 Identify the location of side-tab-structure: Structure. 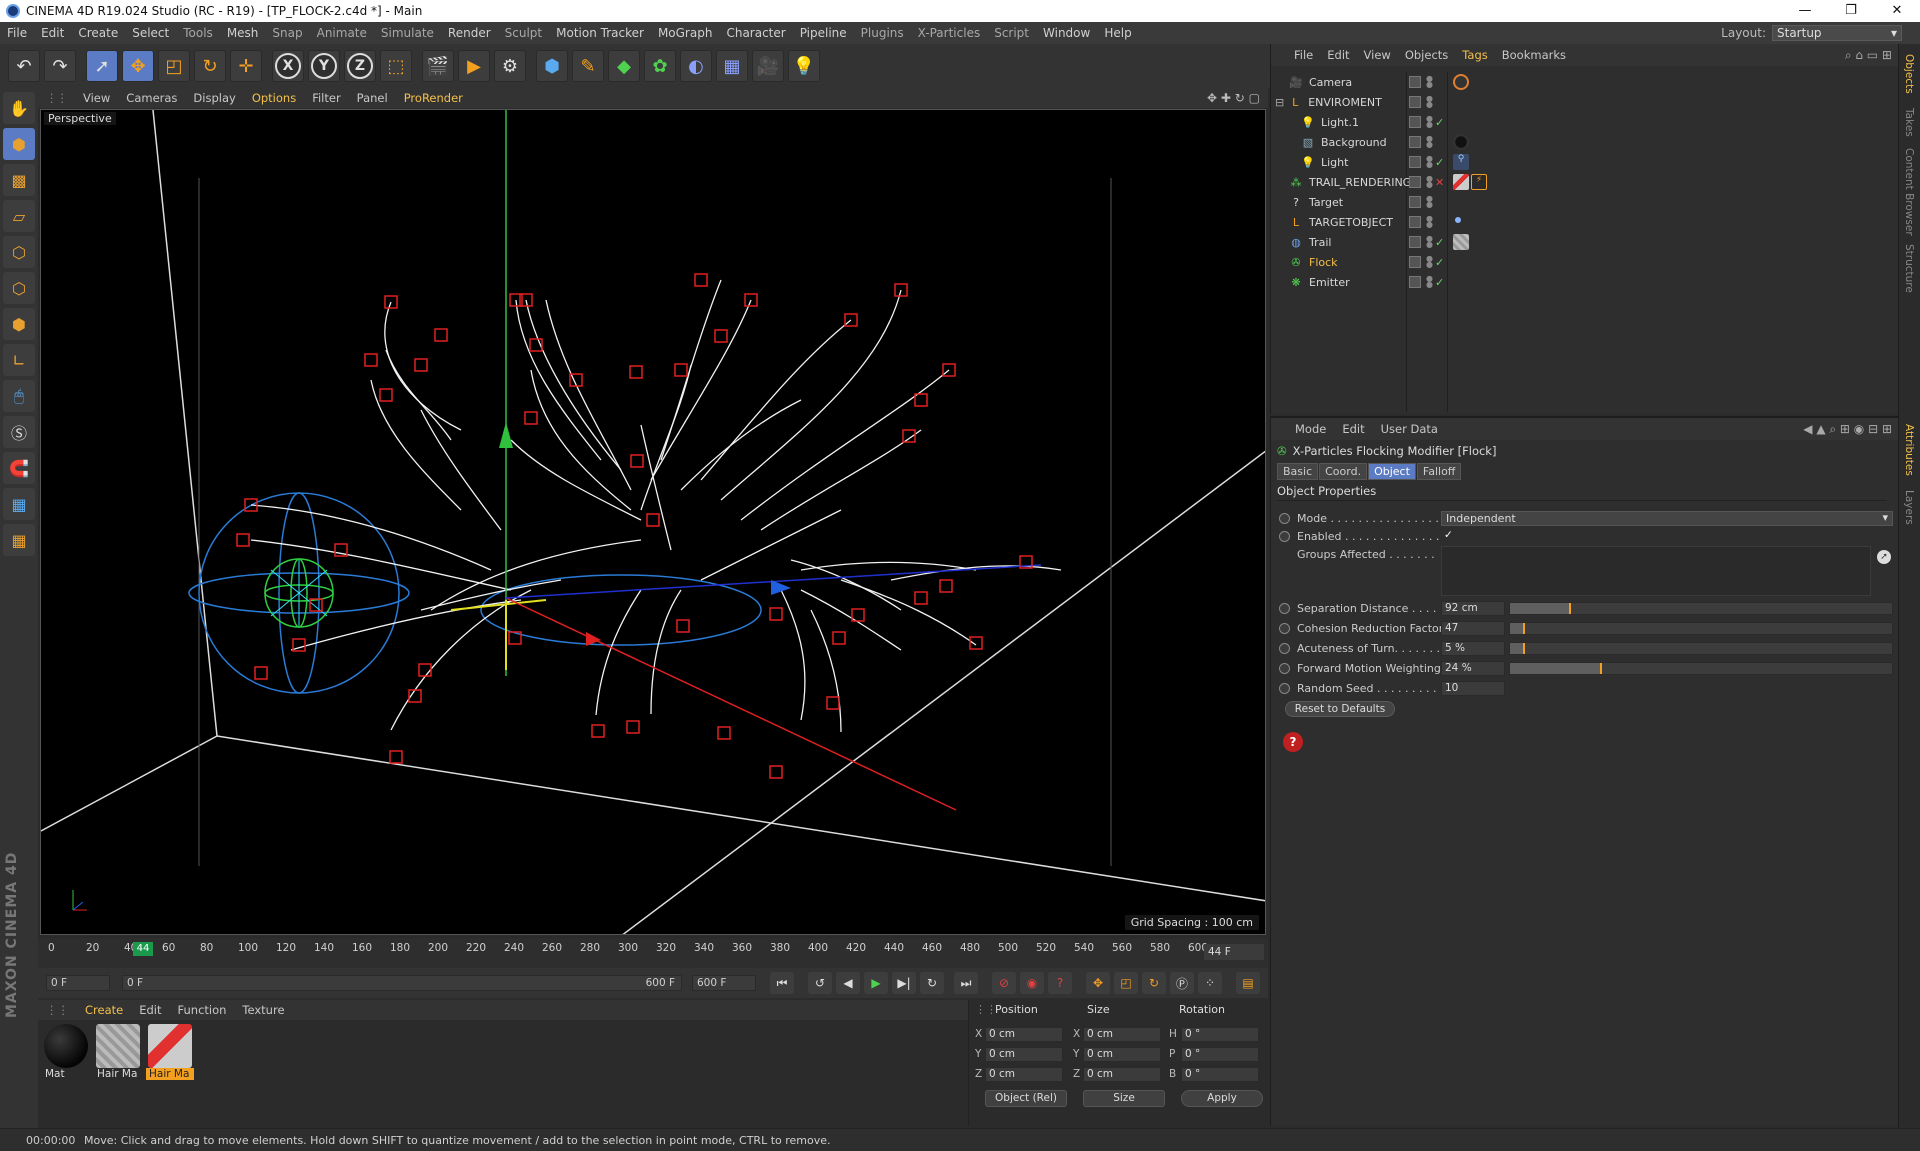
(1909, 268).